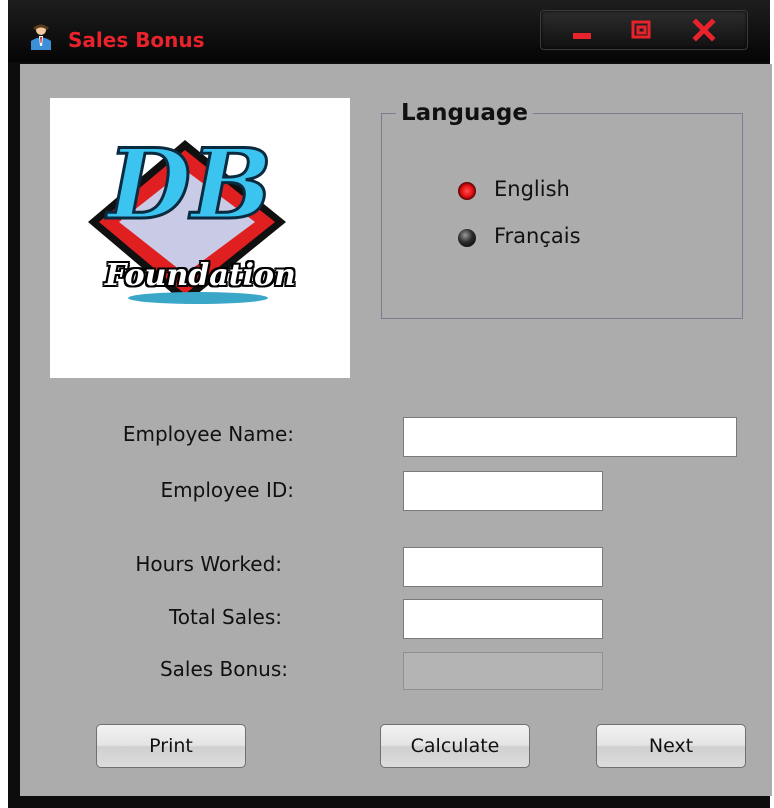 The width and height of the screenshot is (774, 808). What do you see at coordinates (537, 236) in the screenshot?
I see `radio-francais-label: Français` at bounding box center [537, 236].